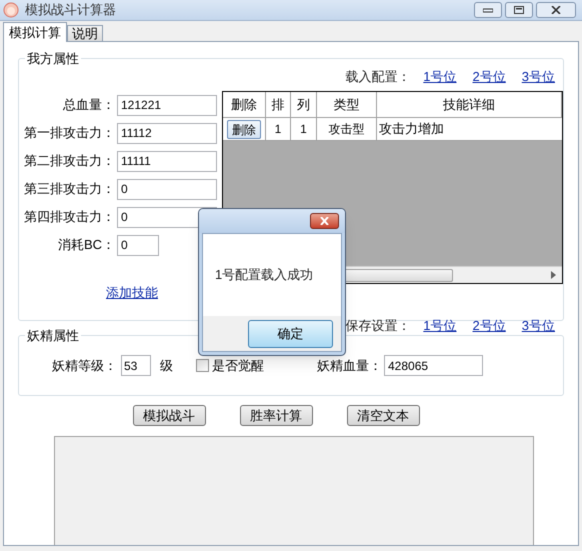  Describe the element at coordinates (85, 245) in the screenshot. I see `field-label: 消耗BC：` at that location.